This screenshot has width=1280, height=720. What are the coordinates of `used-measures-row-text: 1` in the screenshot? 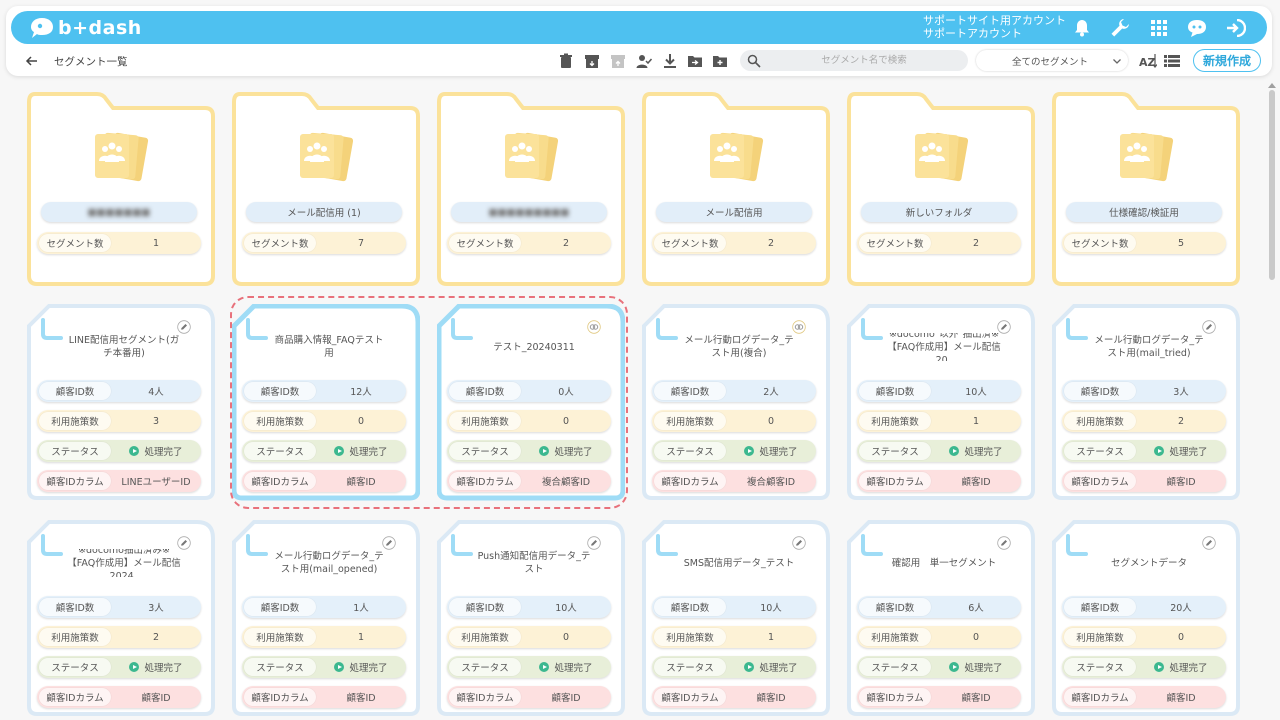 It's located at (771, 637).